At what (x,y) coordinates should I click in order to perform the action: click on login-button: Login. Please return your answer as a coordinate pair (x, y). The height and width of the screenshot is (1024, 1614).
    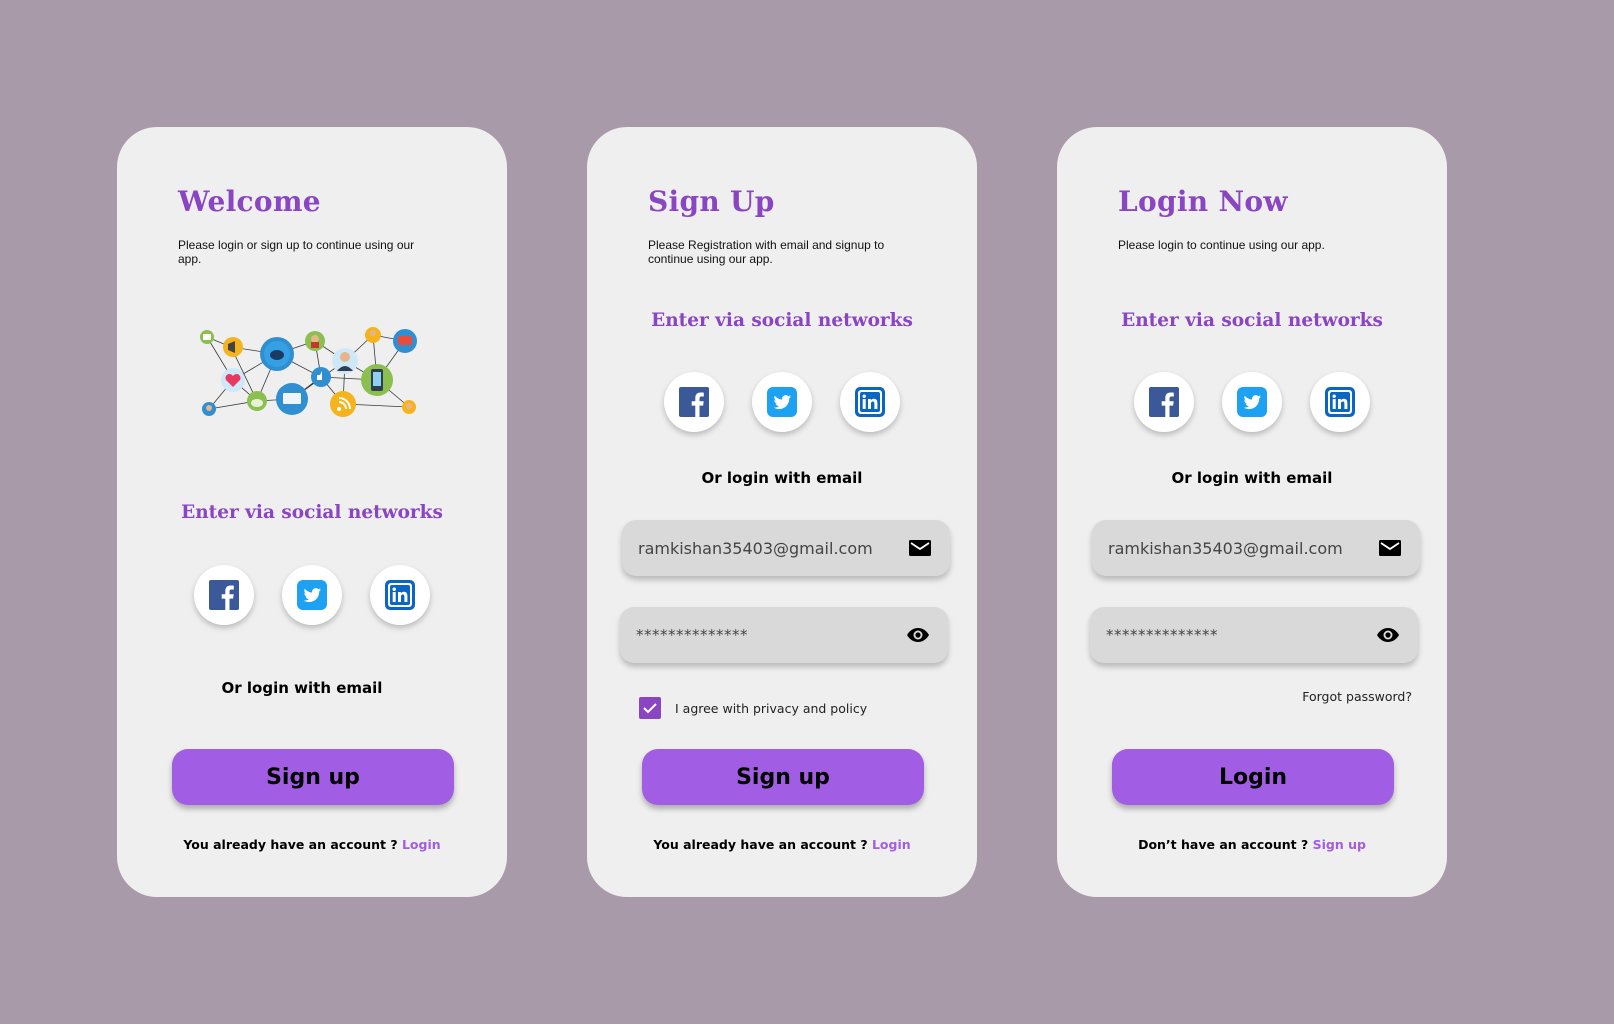
    Looking at the image, I should click on (1253, 777).